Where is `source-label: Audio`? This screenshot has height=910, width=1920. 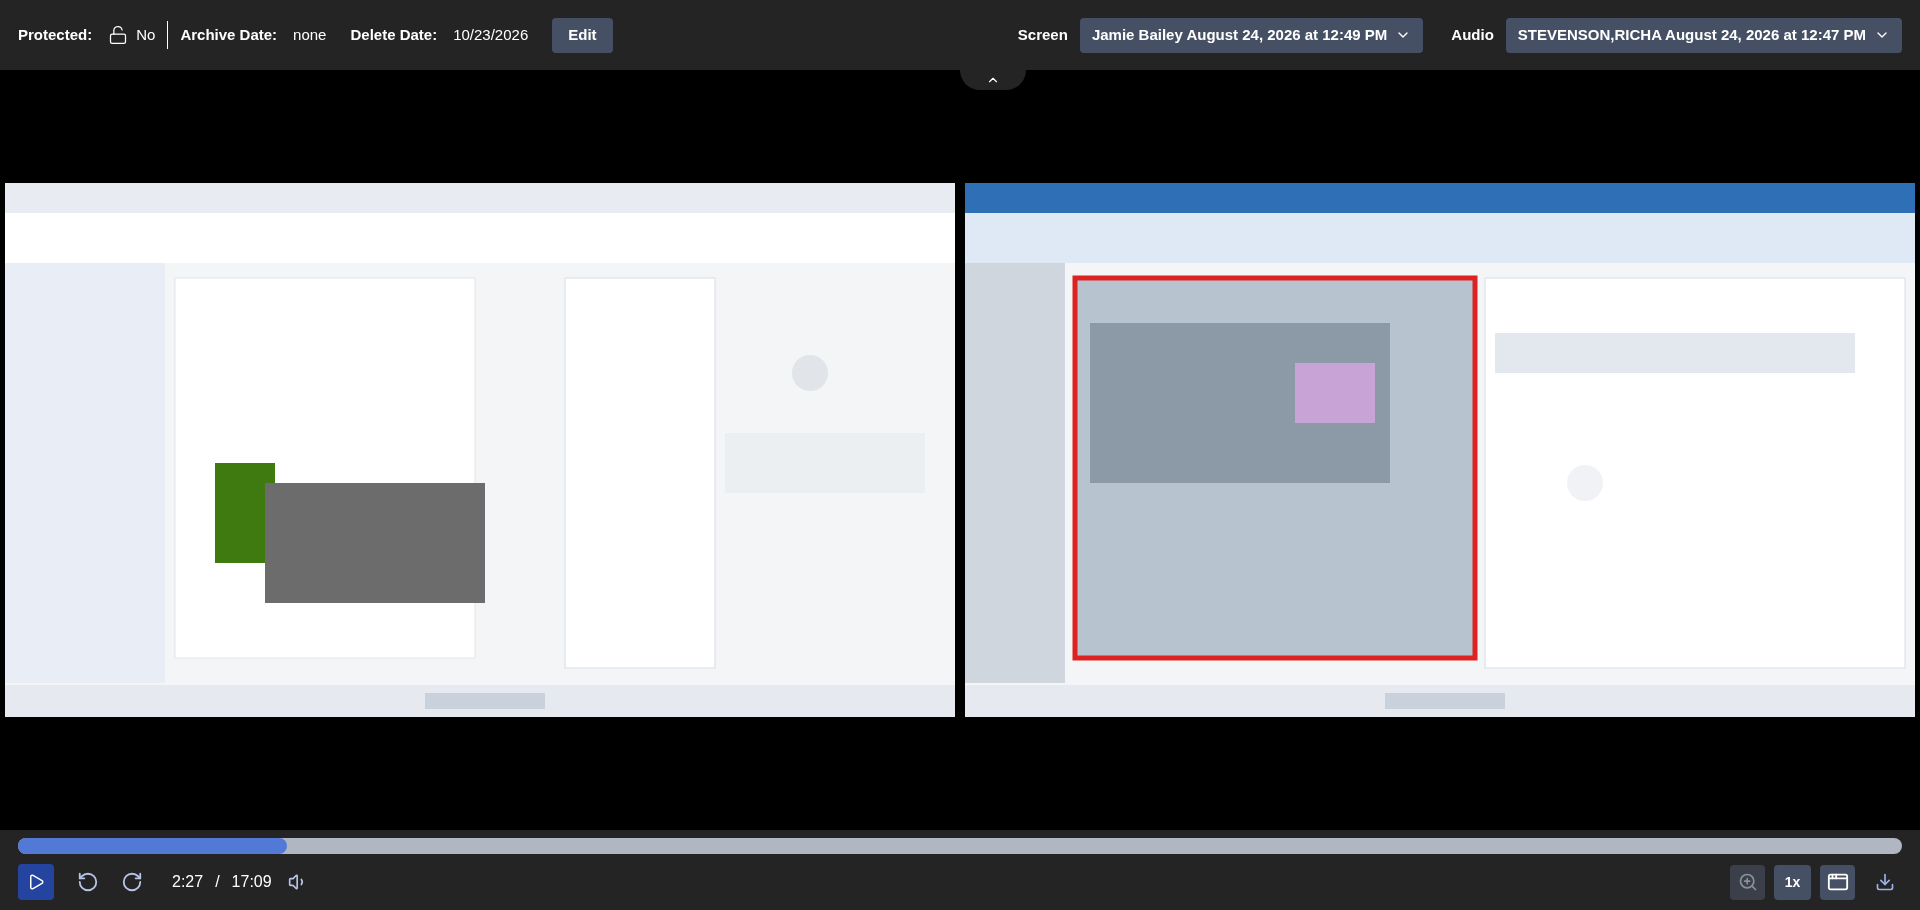
source-label: Audio is located at coordinates (1472, 34).